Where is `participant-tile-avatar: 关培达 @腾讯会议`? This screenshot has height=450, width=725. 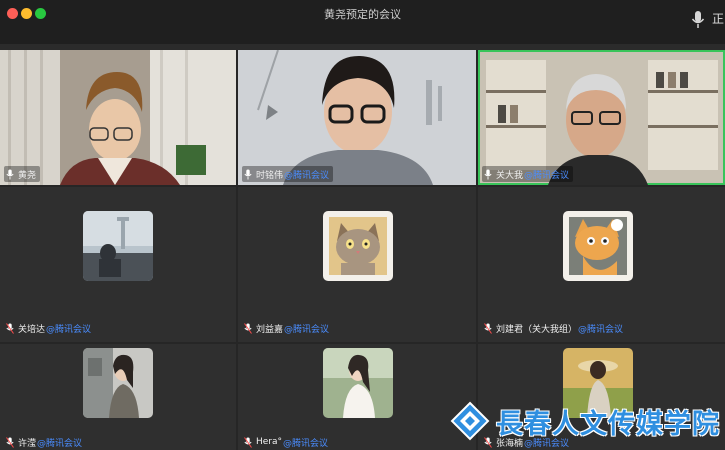
participant-tile-avatar: 关培达 @腾讯会议 is located at coordinates (118, 264).